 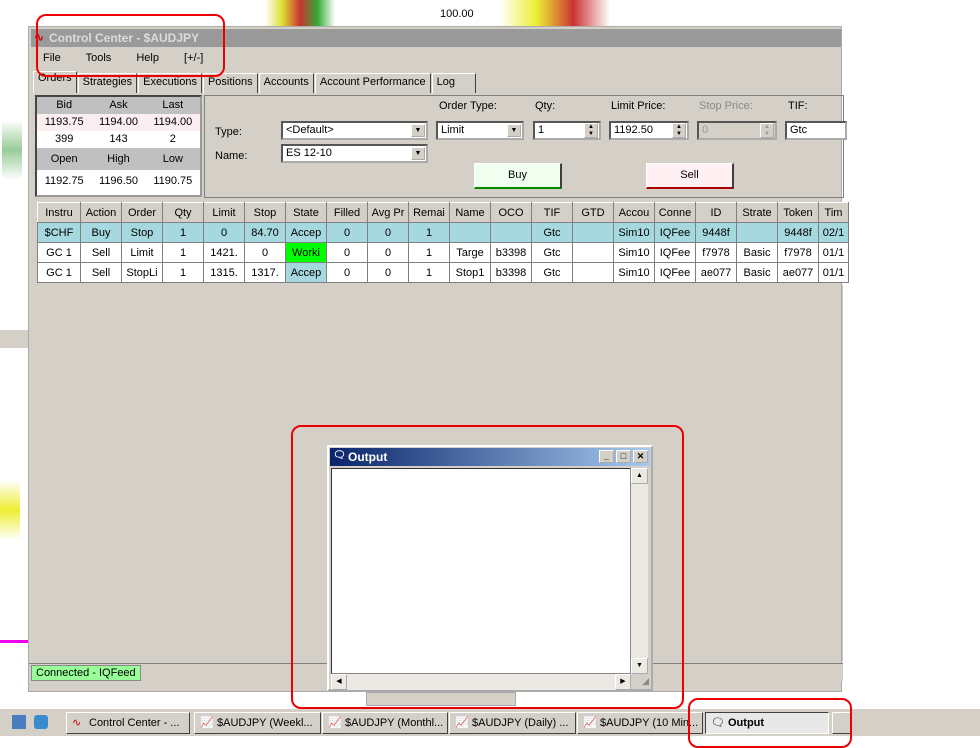 I want to click on ask-price: 1194.00, so click(x=118, y=122).